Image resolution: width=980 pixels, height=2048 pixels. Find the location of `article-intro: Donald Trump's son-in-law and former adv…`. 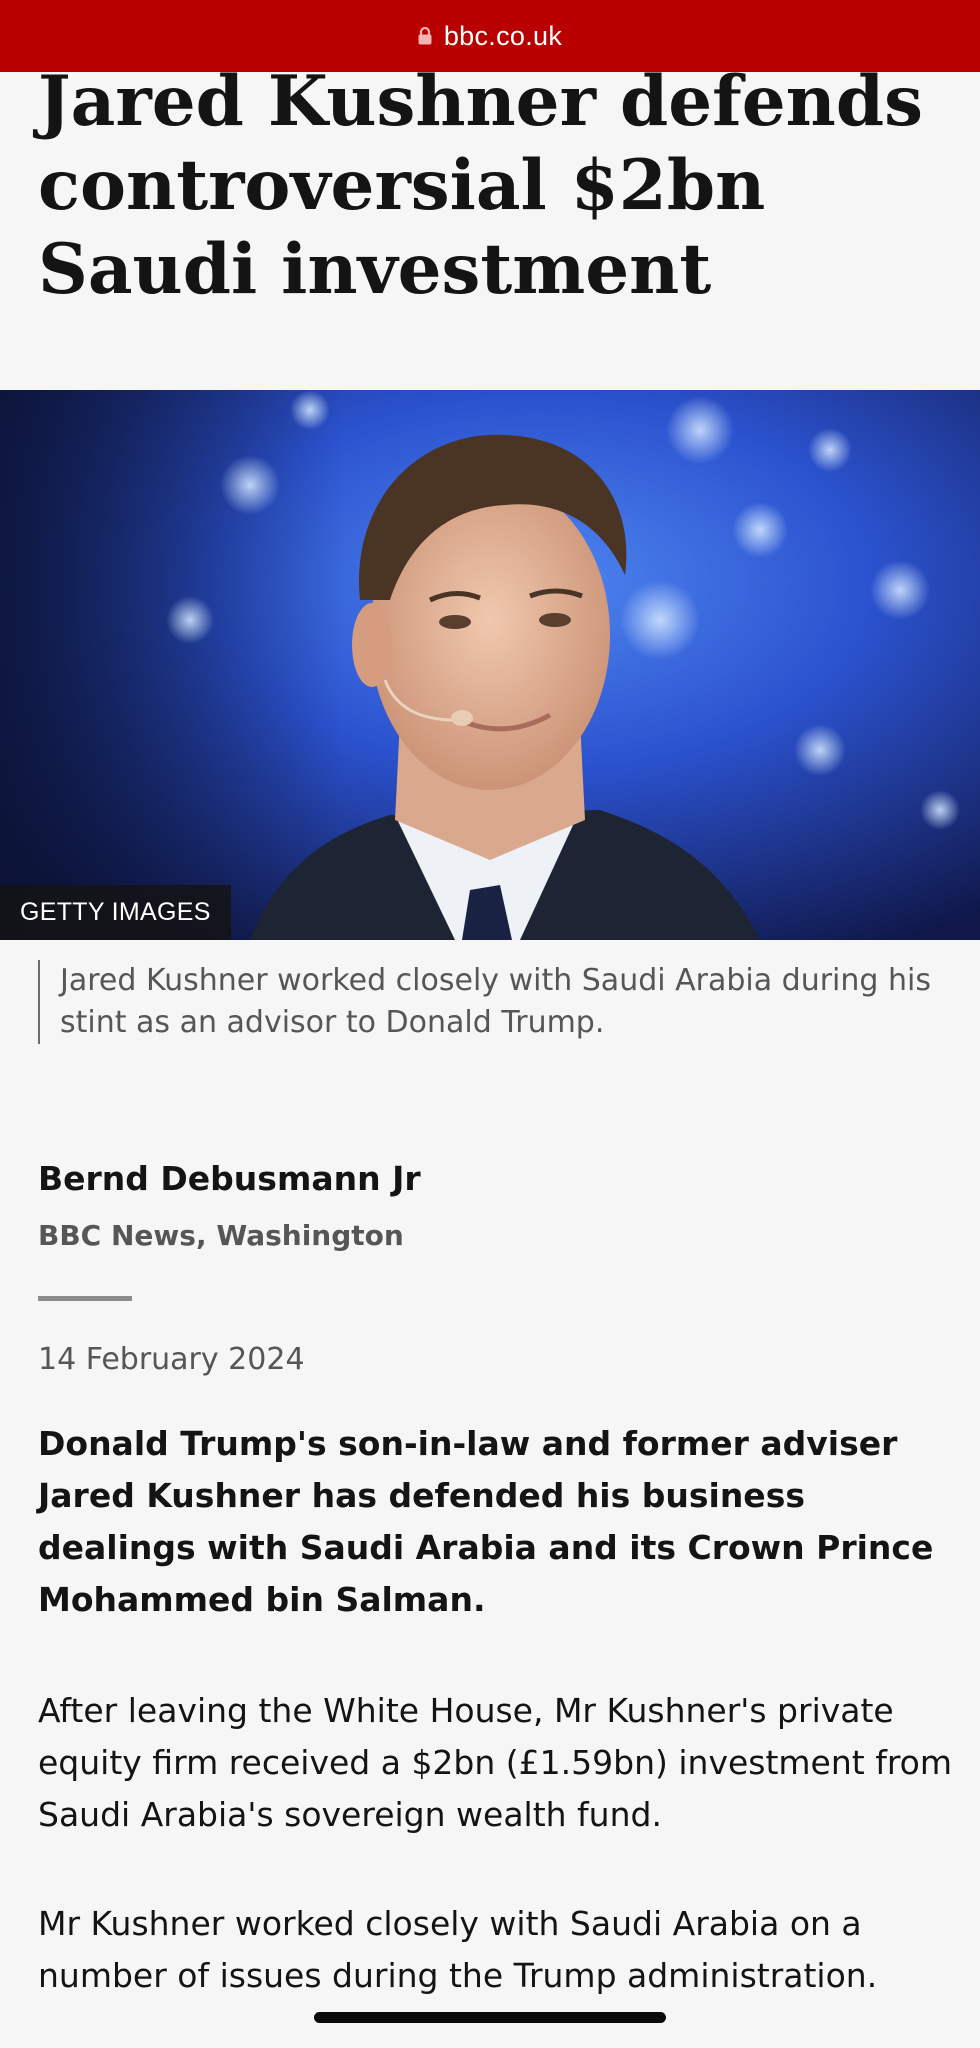

article-intro: Donald Trump's son-in-law and former adv… is located at coordinates (486, 1521).